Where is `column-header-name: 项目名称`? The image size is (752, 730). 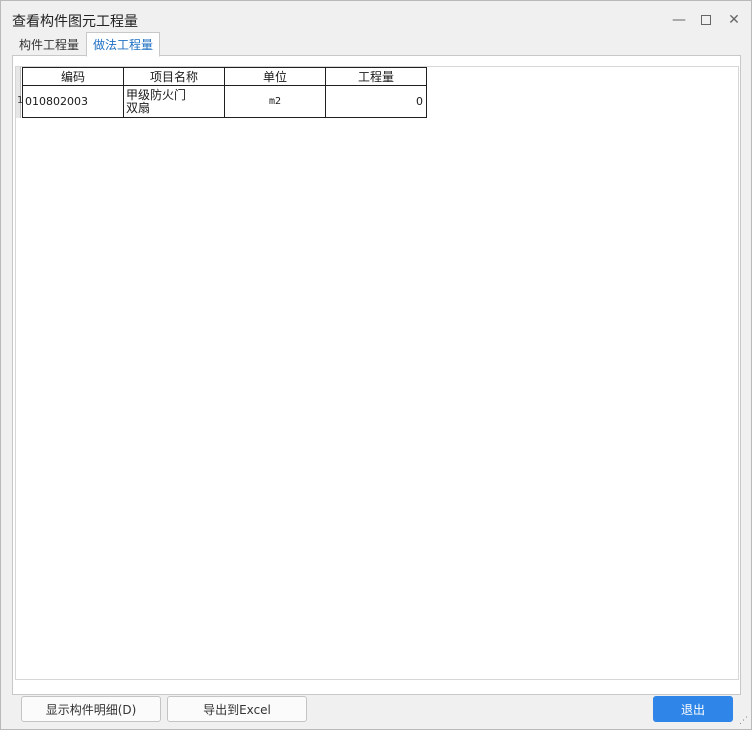
column-header-name: 项目名称 is located at coordinates (174, 76).